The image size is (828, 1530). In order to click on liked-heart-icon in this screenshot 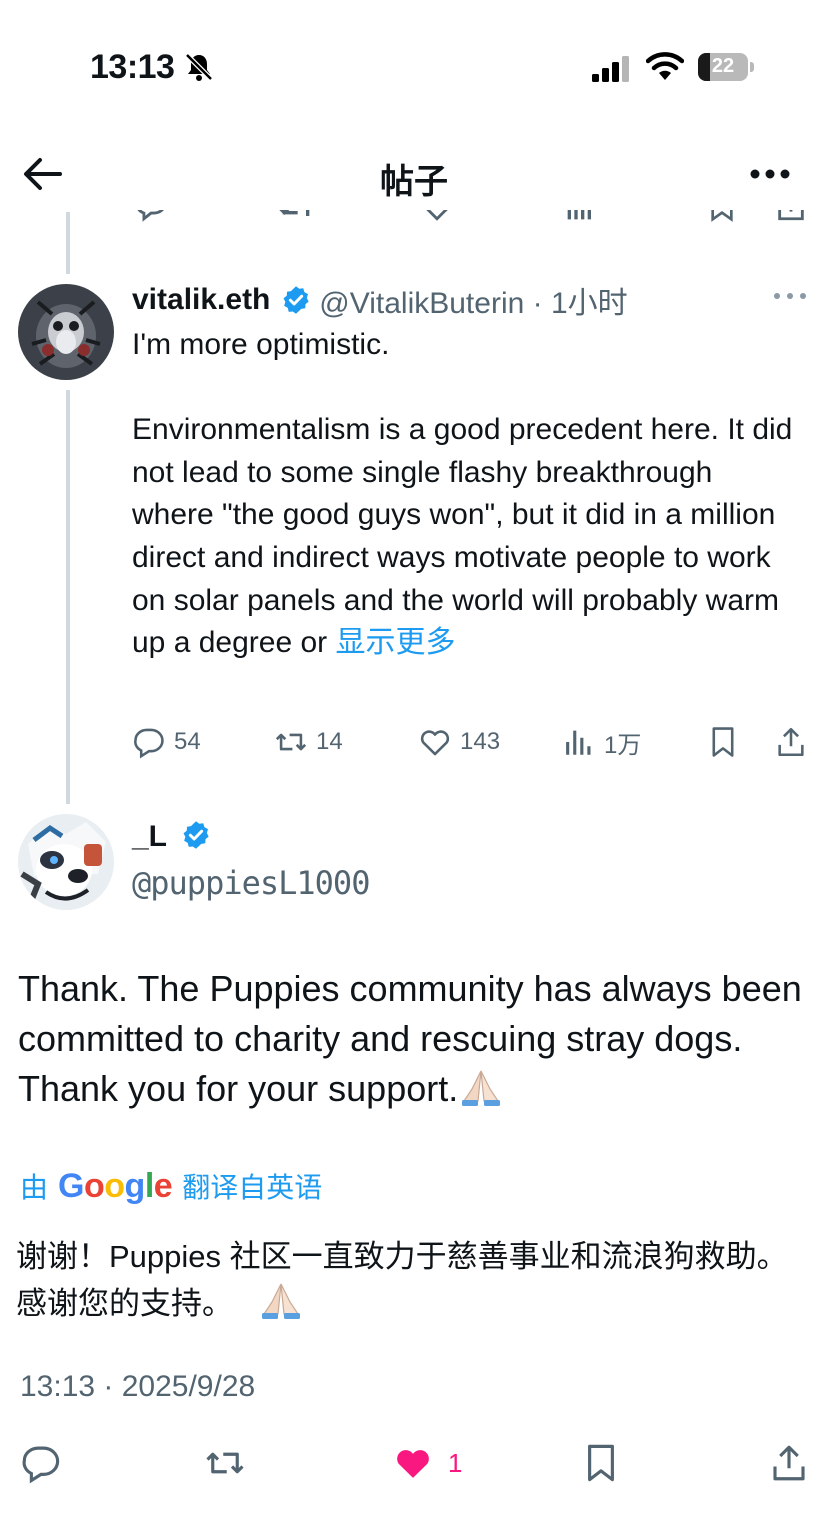, I will do `click(413, 1464)`.